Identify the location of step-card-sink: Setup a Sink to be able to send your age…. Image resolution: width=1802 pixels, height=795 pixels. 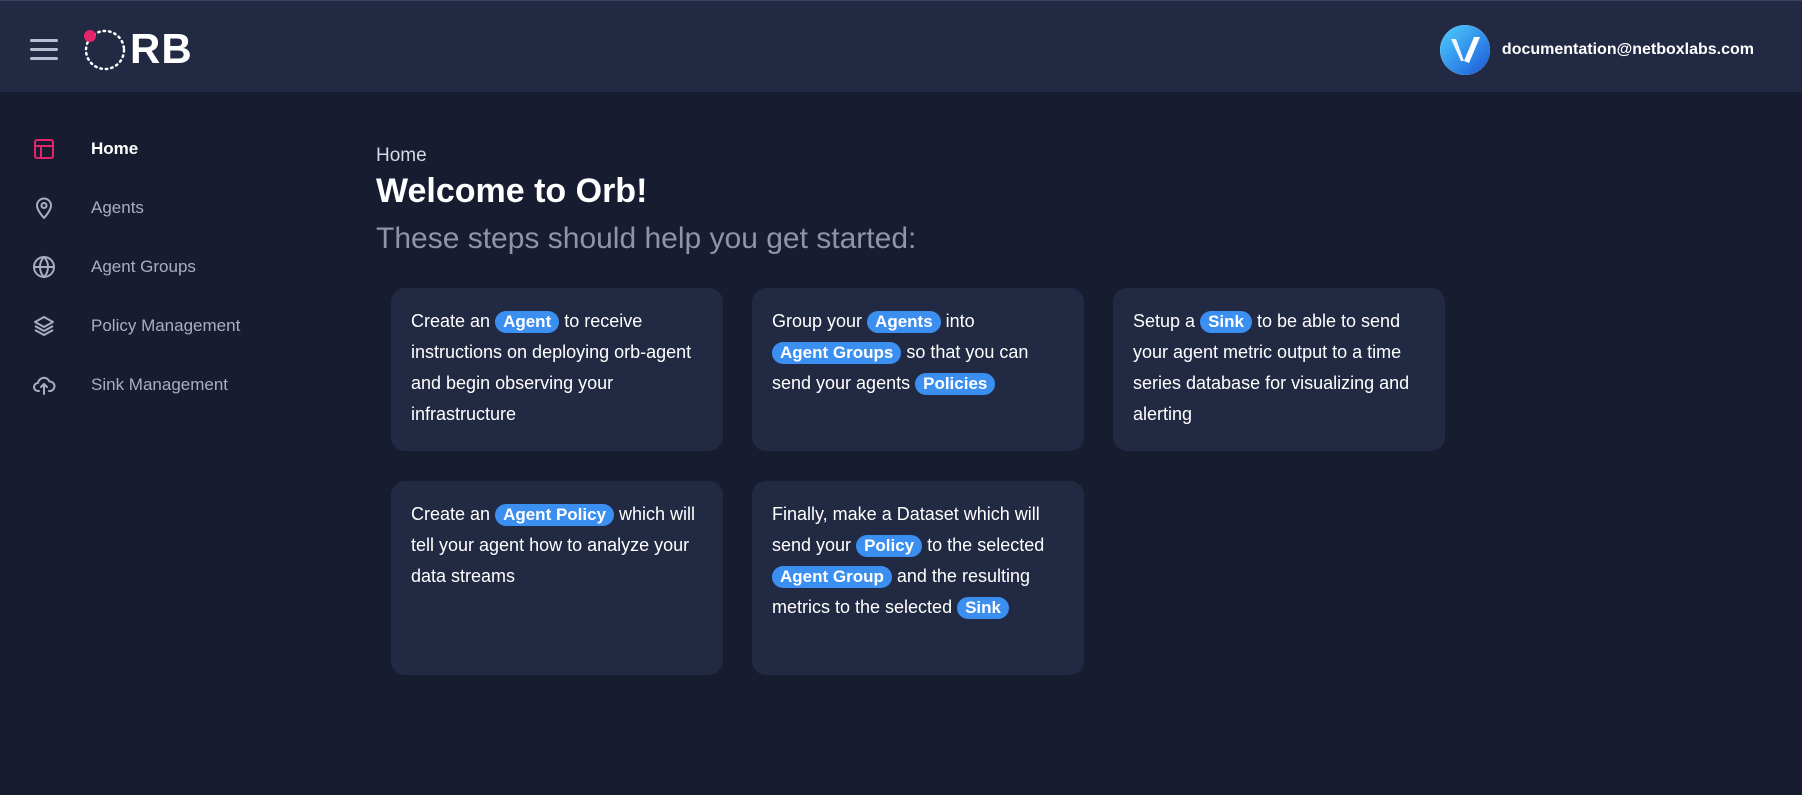
(1279, 369).